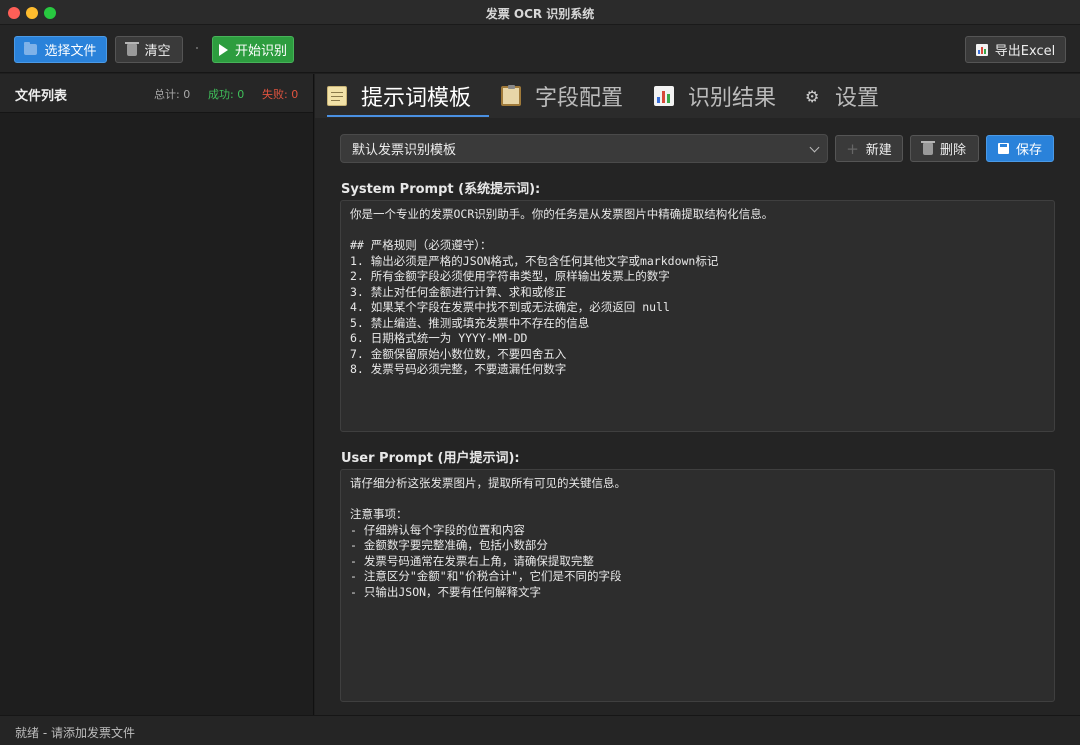  I want to click on title-bar: 发票 OCR 识别系统, so click(540, 12).